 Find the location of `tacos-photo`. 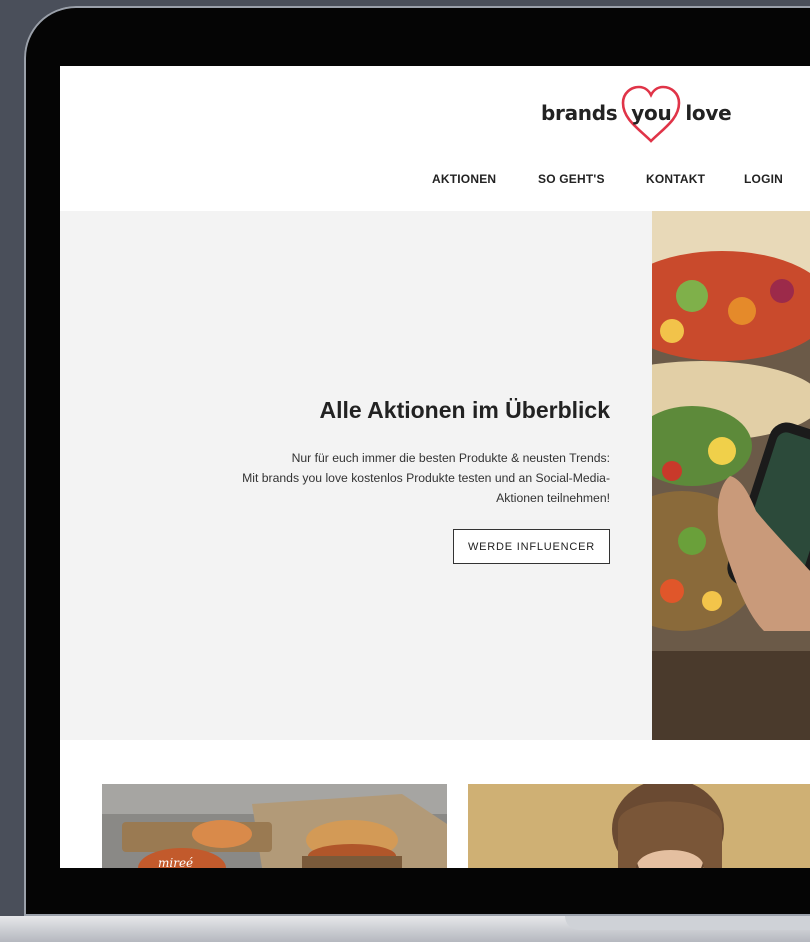

tacos-photo is located at coordinates (731, 475).